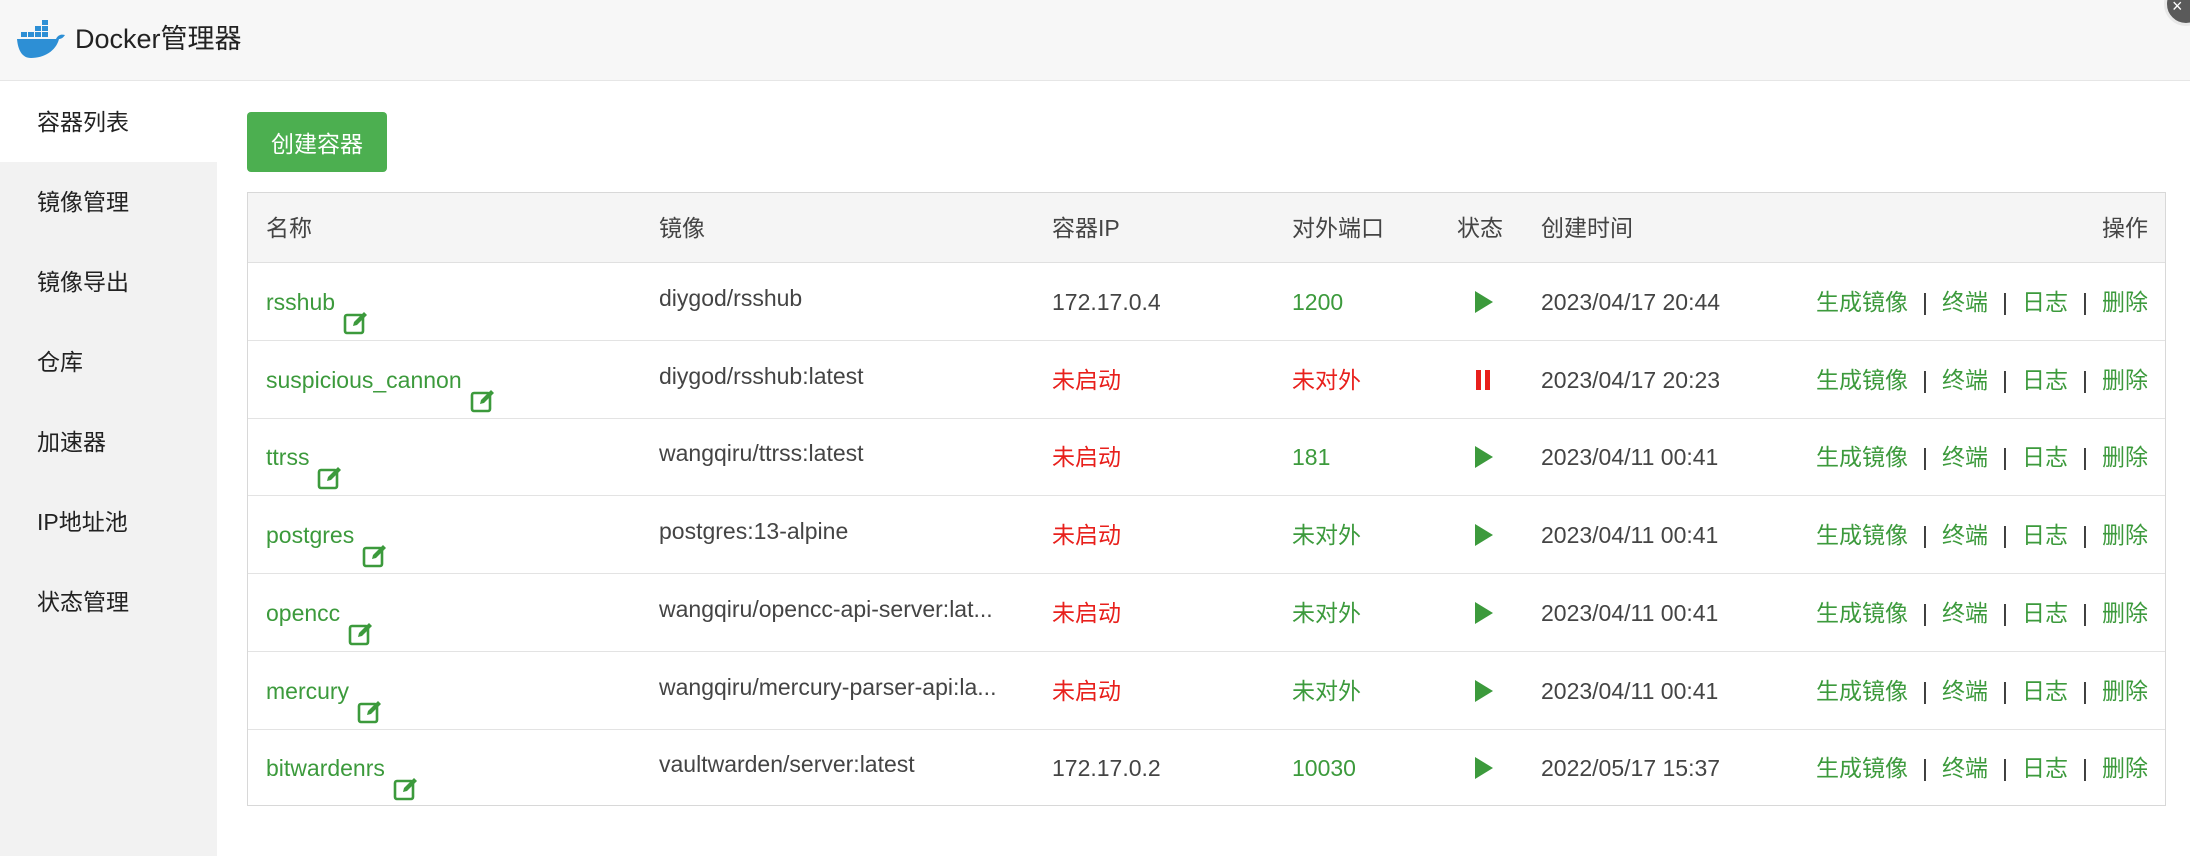  Describe the element at coordinates (2125, 228) in the screenshot. I see `column-header-actions: 操作` at that location.